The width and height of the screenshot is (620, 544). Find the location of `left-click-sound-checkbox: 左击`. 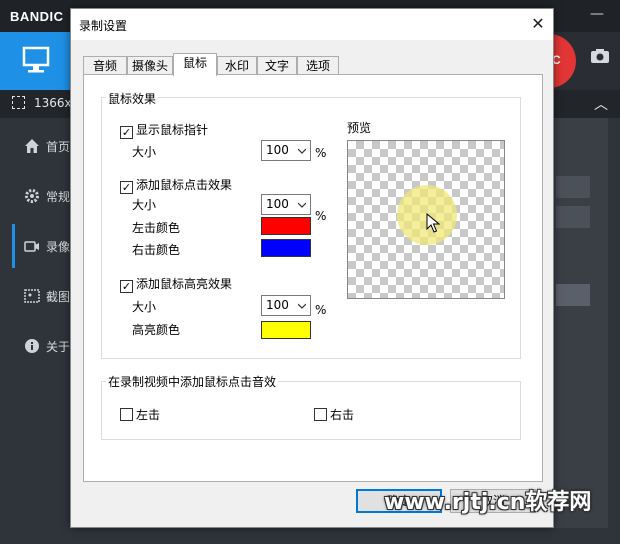

left-click-sound-checkbox: 左击 is located at coordinates (140, 414).